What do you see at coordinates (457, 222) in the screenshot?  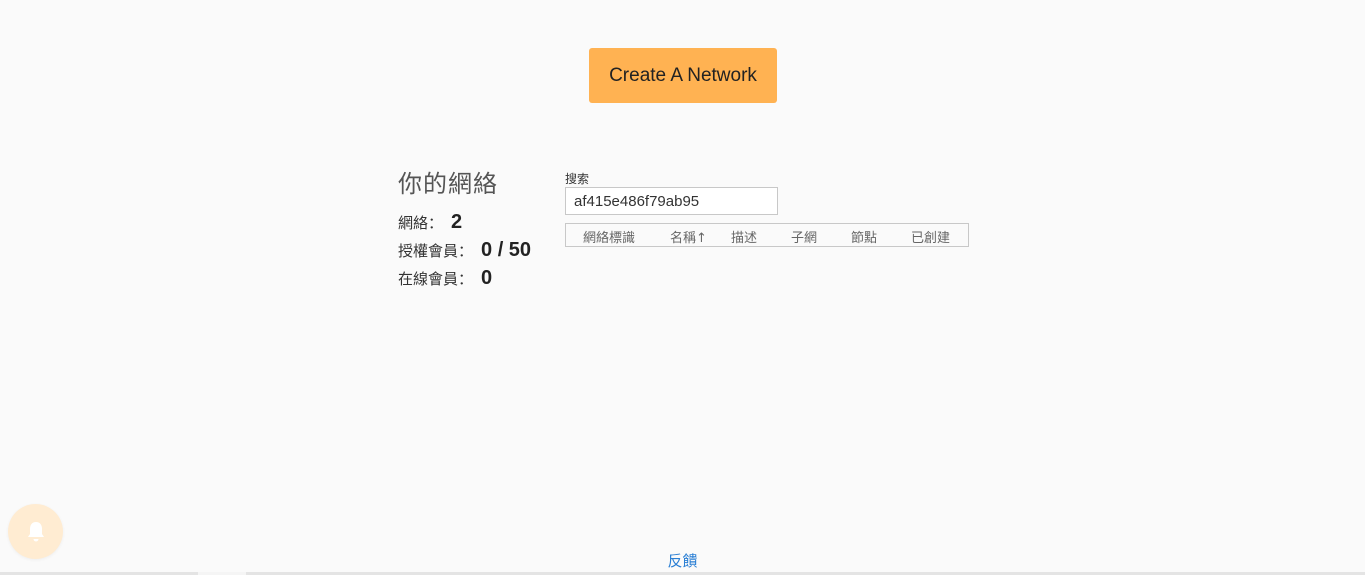 I see `stat-networks-value: 2` at bounding box center [457, 222].